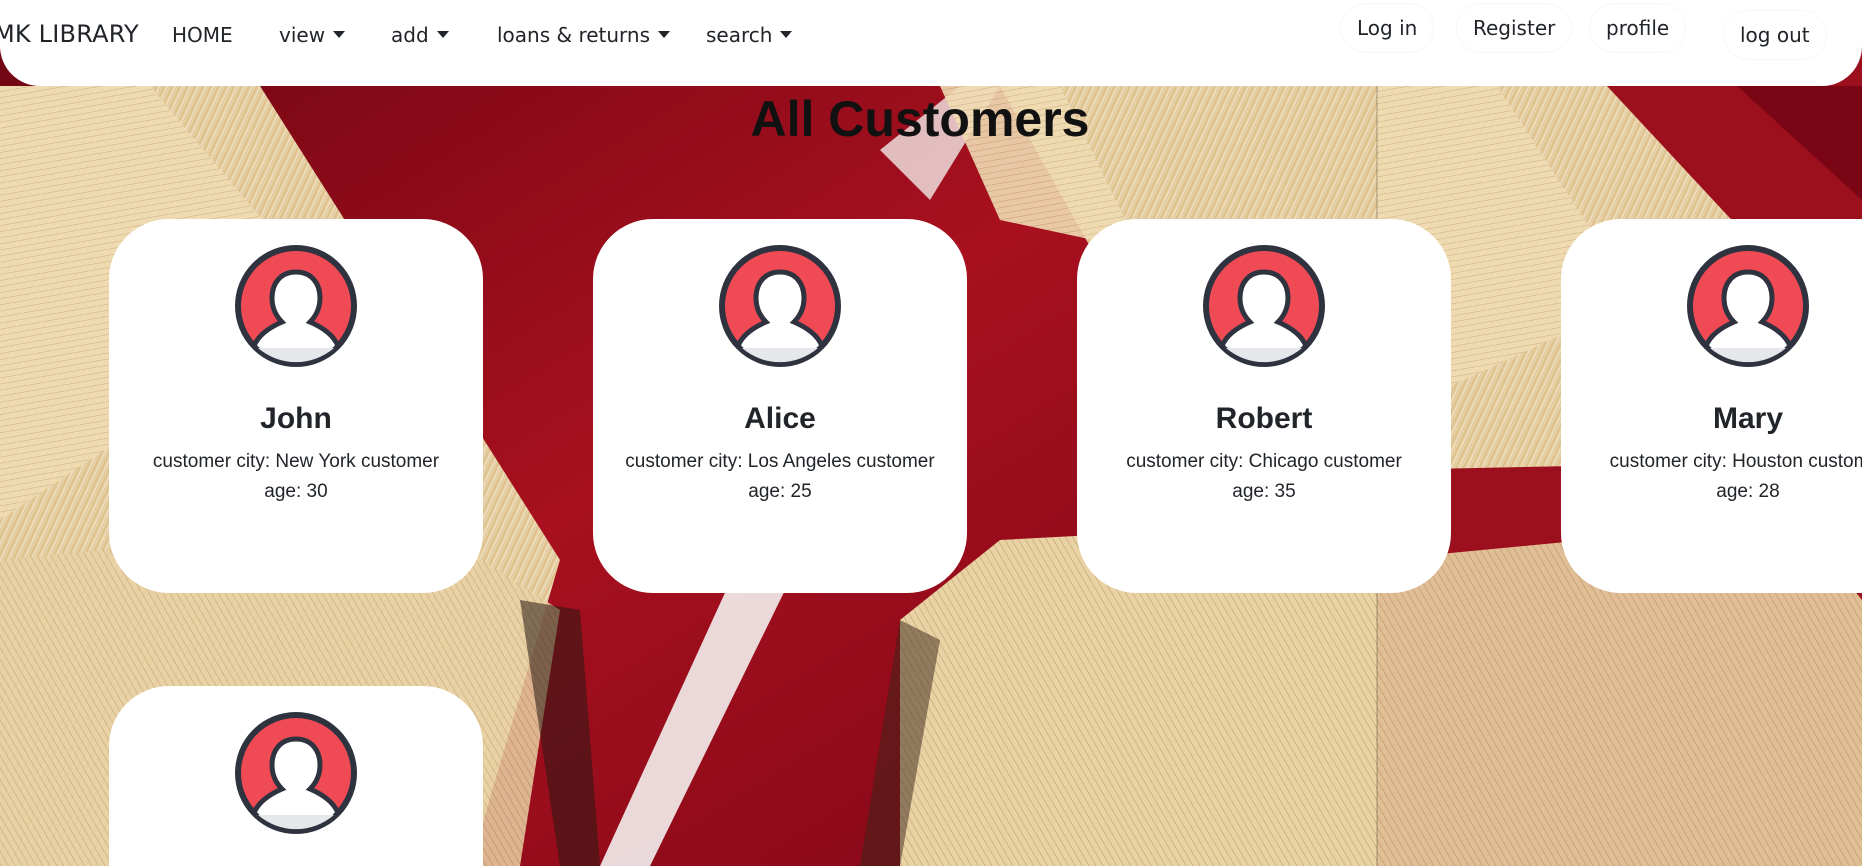 Image resolution: width=1862 pixels, height=866 pixels. I want to click on nav-view-label: view, so click(302, 35).